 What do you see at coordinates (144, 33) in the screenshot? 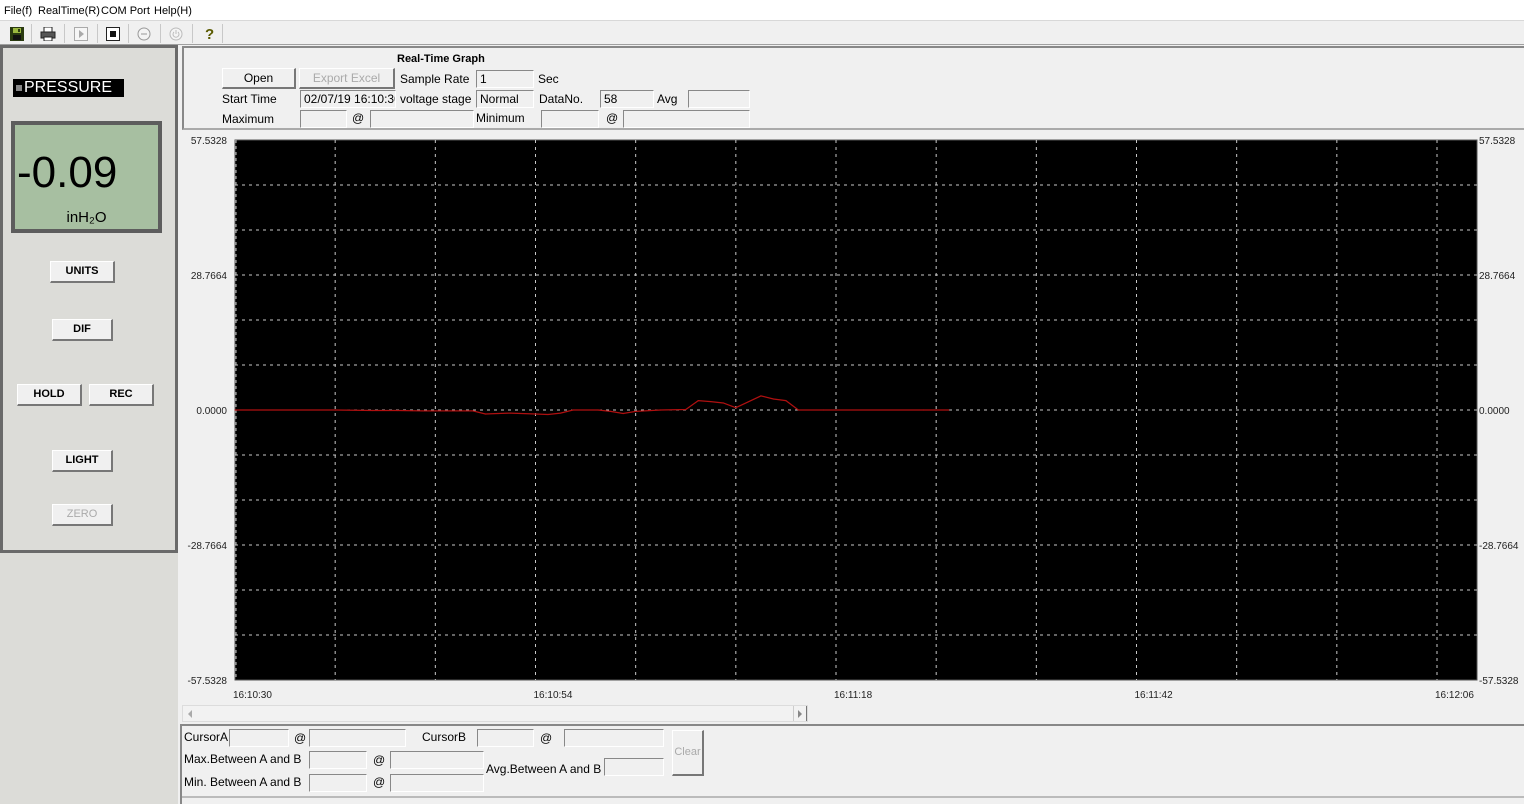
I see `disconnect-button` at bounding box center [144, 33].